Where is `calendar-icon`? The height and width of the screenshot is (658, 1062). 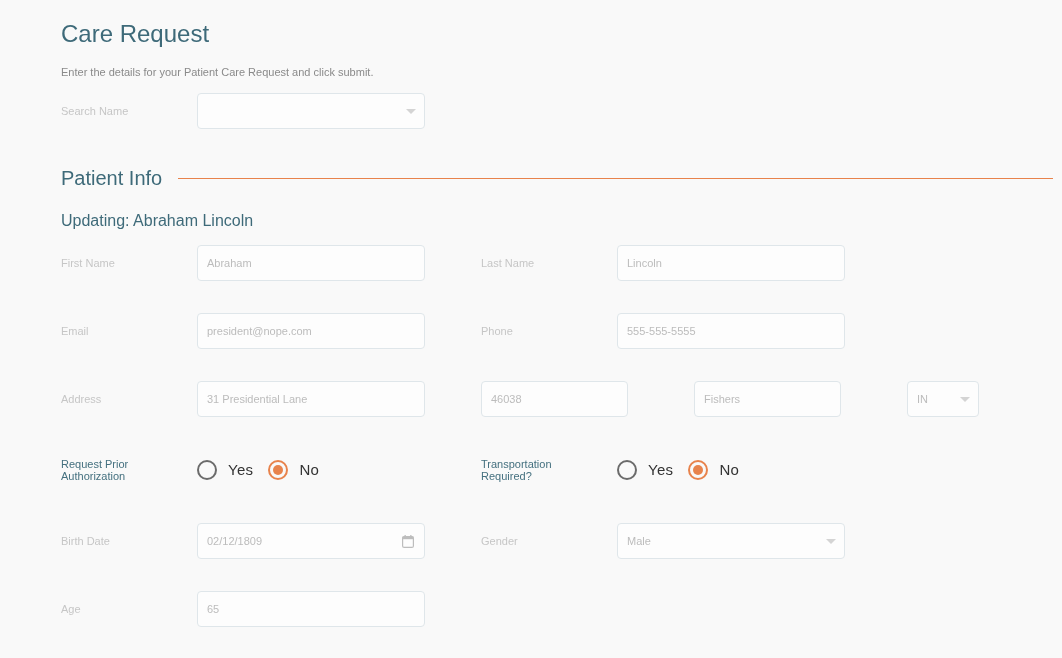
calendar-icon is located at coordinates (408, 541).